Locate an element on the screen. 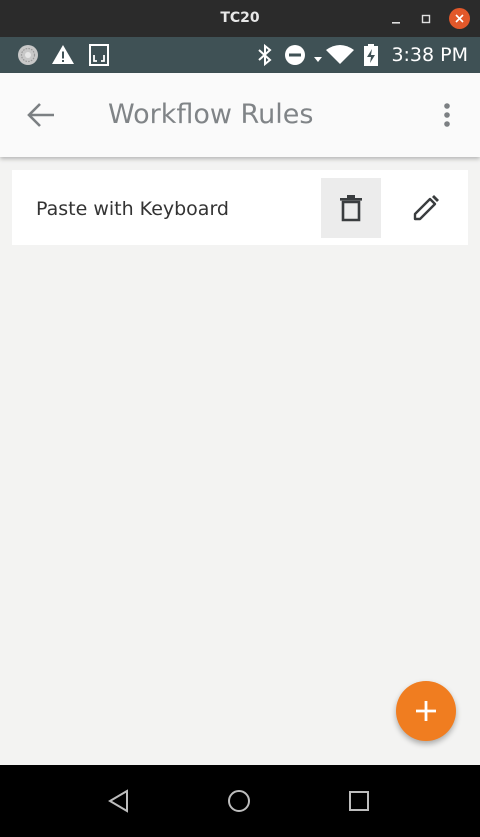  nav-recents-icon is located at coordinates (359, 801).